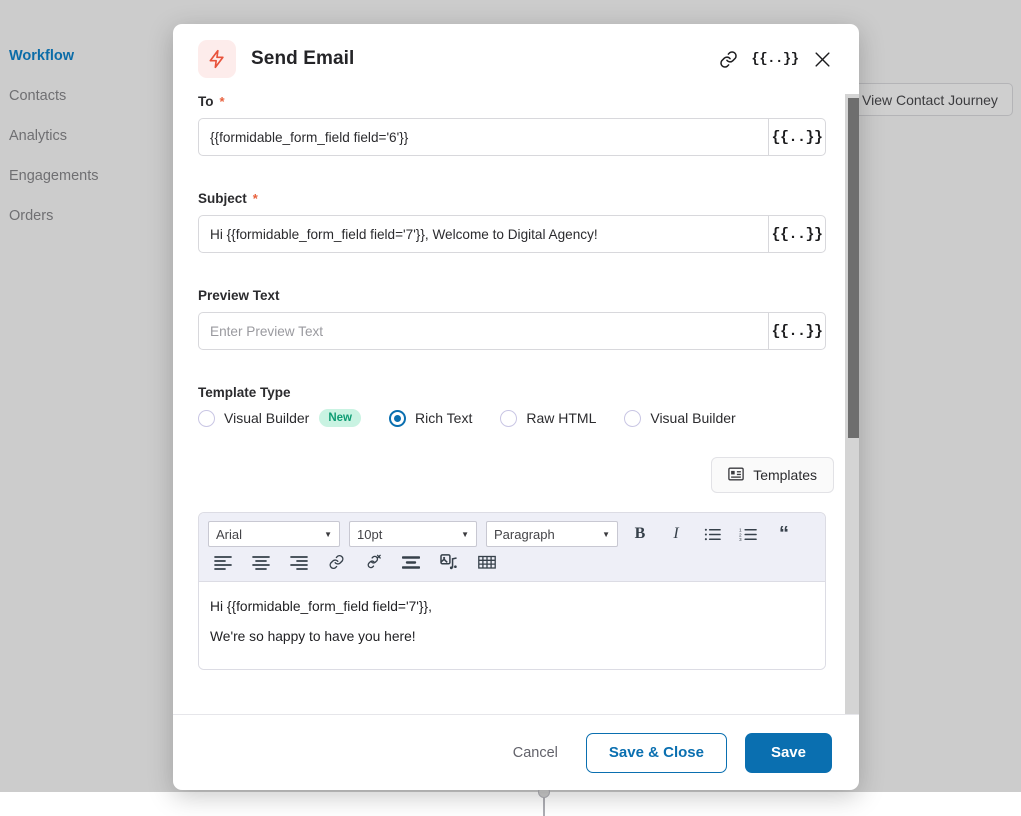 The image size is (1021, 816). I want to click on templates-button-row: Templates, so click(516, 475).